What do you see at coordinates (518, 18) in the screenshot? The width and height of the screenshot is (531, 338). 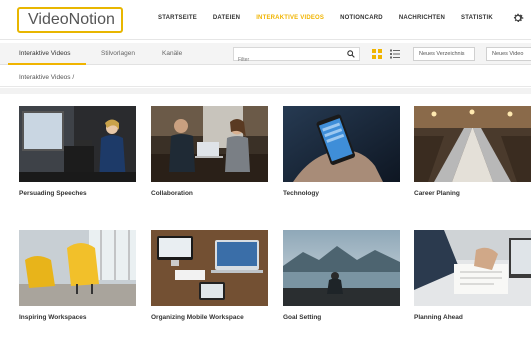 I see `gear-icon` at bounding box center [518, 18].